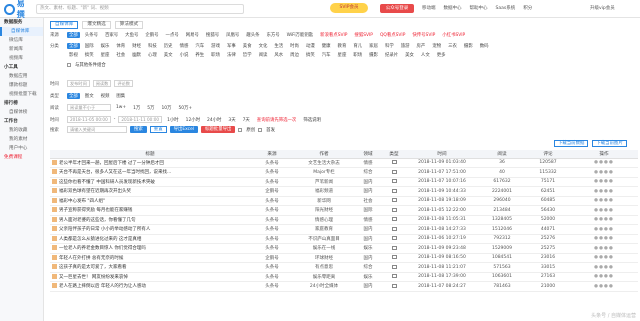 This screenshot has height=321, width=640. What do you see at coordinates (158, 129) in the screenshot?
I see `reset-button: 重置` at bounding box center [158, 129].